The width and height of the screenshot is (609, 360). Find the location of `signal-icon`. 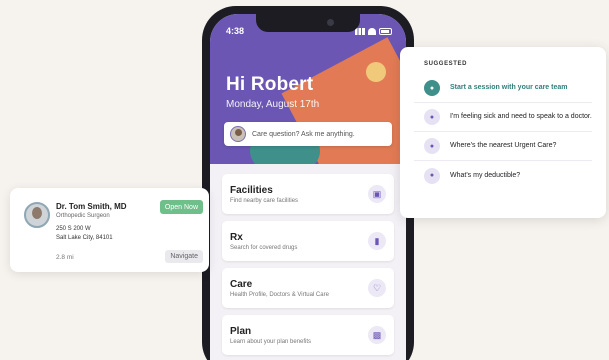

signal-icon is located at coordinates (360, 31).